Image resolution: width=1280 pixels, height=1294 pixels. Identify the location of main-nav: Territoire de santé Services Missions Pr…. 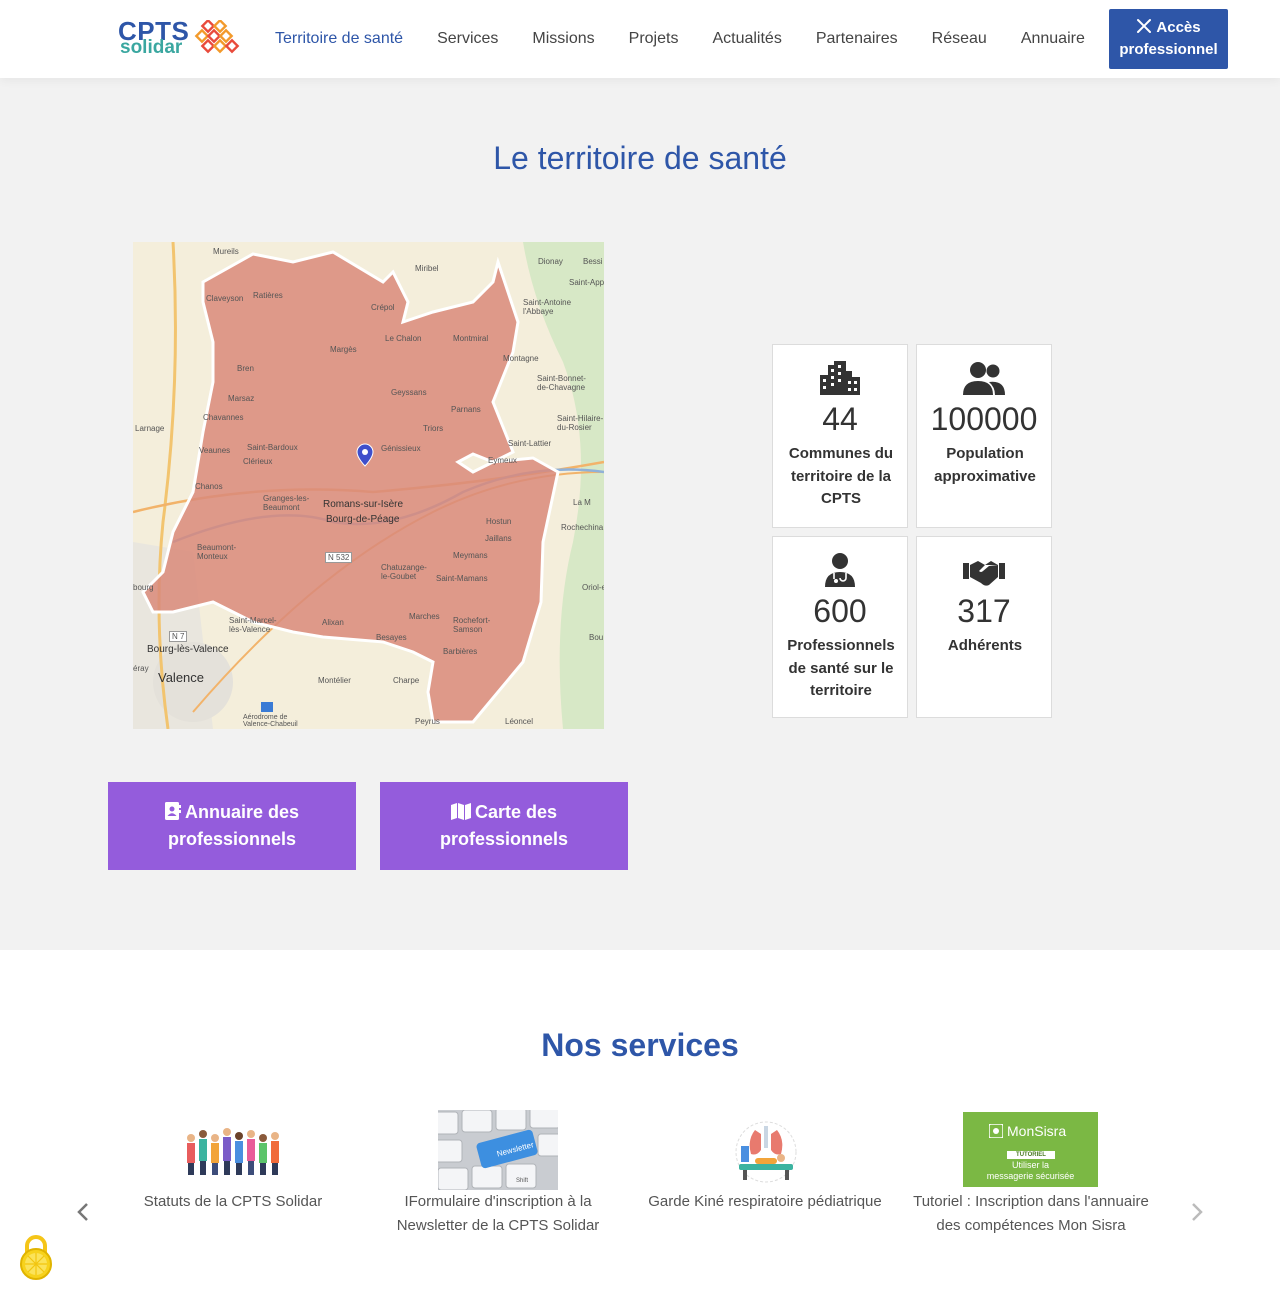
(680, 39).